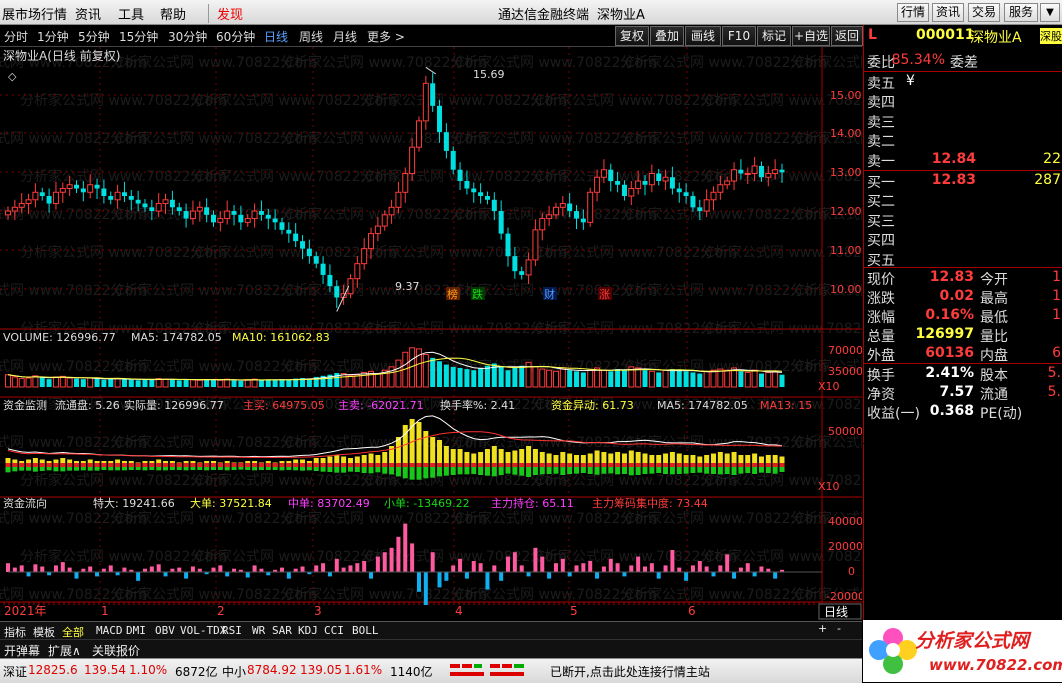  I want to click on indicator-tab: BOLL, so click(365, 630).